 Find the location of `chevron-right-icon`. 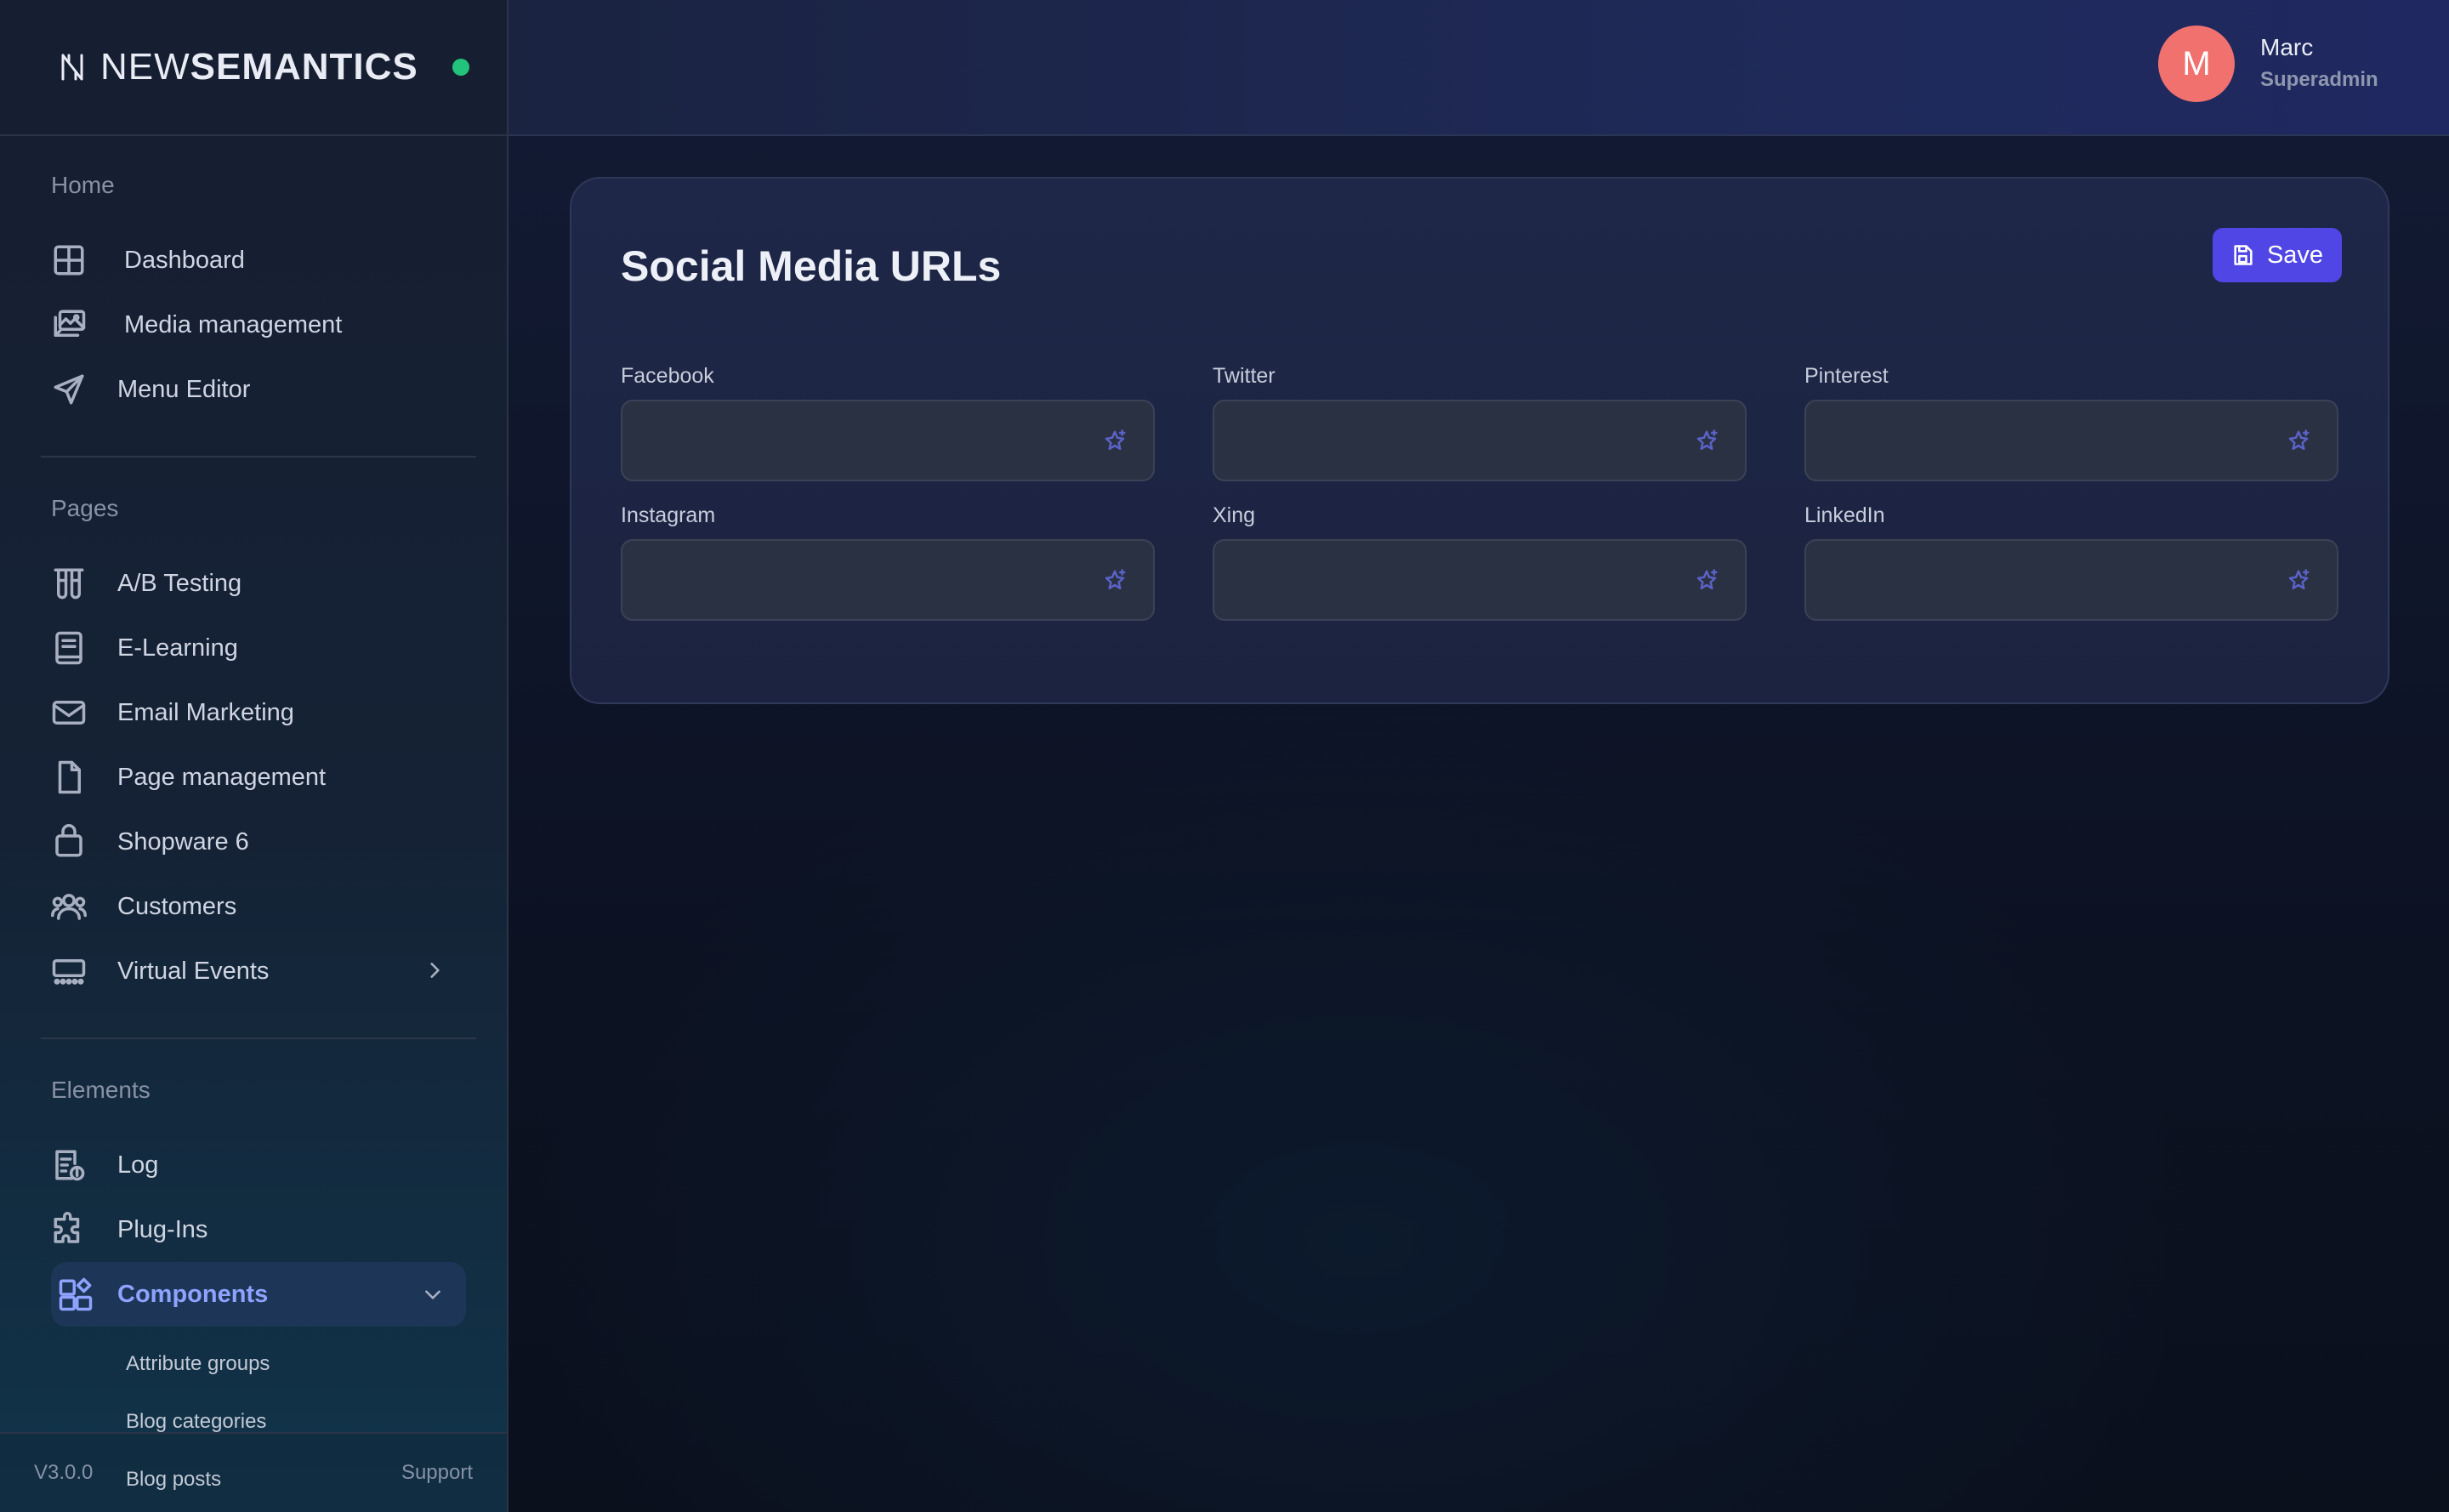

chevron-right-icon is located at coordinates (435, 970).